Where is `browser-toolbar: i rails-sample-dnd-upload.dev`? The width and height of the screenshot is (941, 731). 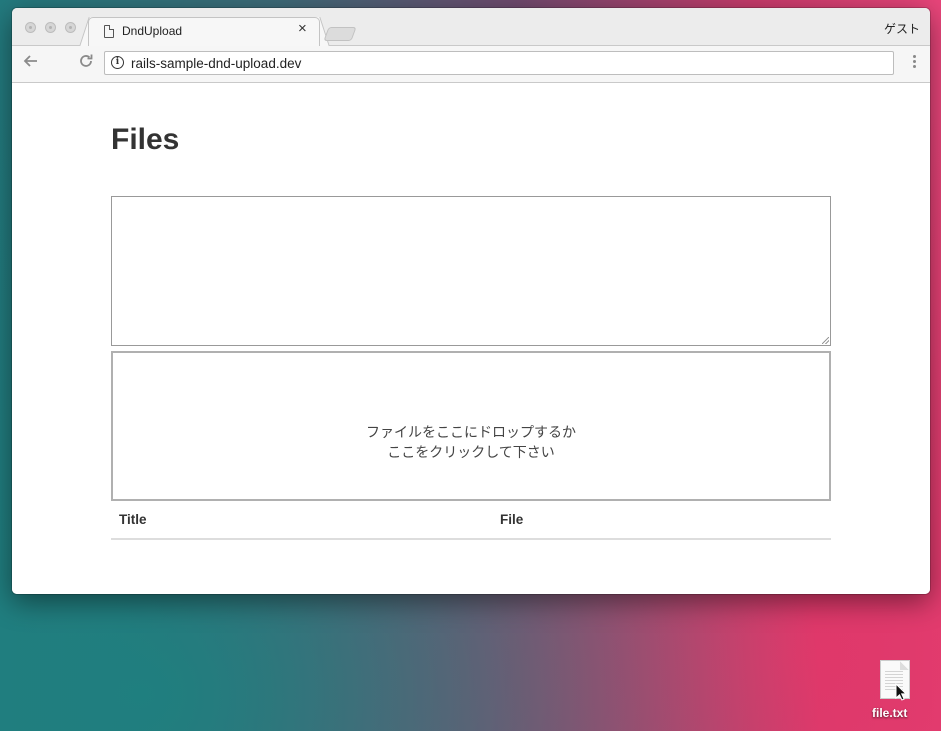 browser-toolbar: i rails-sample-dnd-upload.dev is located at coordinates (471, 64).